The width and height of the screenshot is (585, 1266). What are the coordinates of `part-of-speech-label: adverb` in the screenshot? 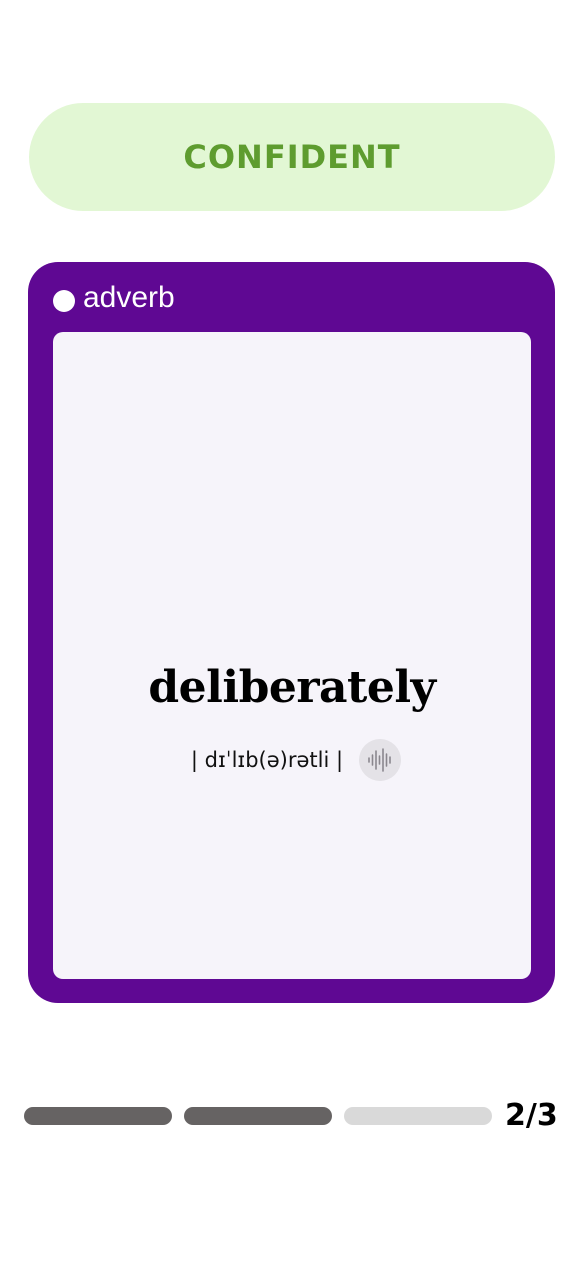 It's located at (129, 297).